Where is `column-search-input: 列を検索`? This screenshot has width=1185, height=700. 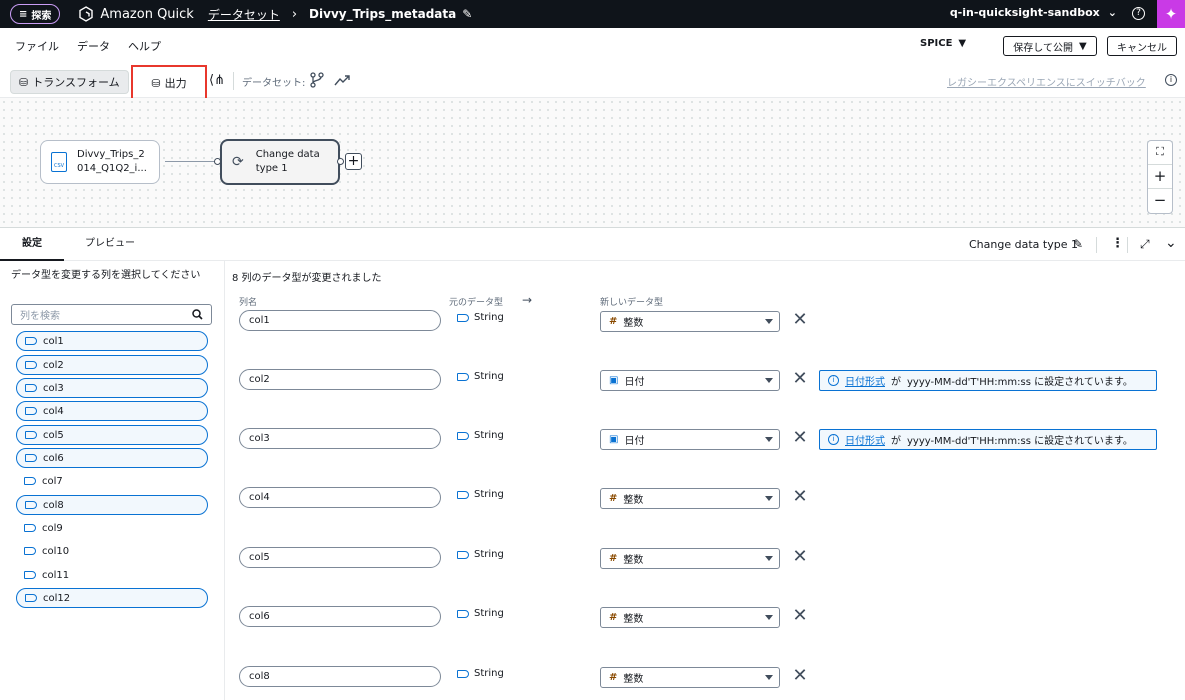 column-search-input: 列を検索 is located at coordinates (111, 314).